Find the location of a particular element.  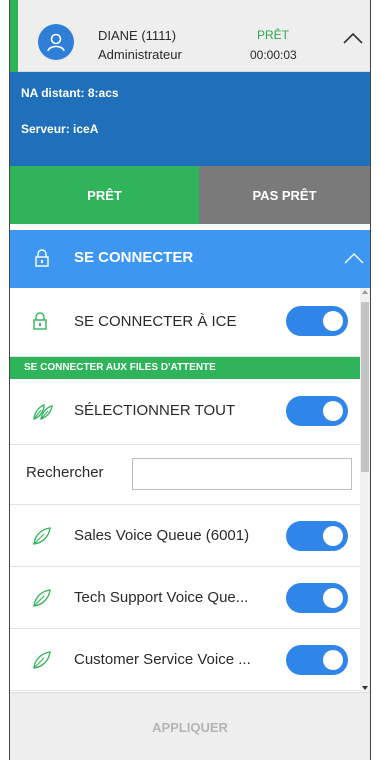

queue-row: Sales Voice Queue (6001) is located at coordinates (185, 536).